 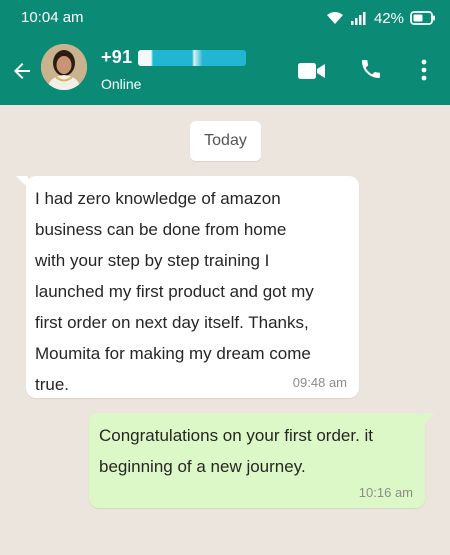 What do you see at coordinates (388, 18) in the screenshot?
I see `battery-percent: 42%` at bounding box center [388, 18].